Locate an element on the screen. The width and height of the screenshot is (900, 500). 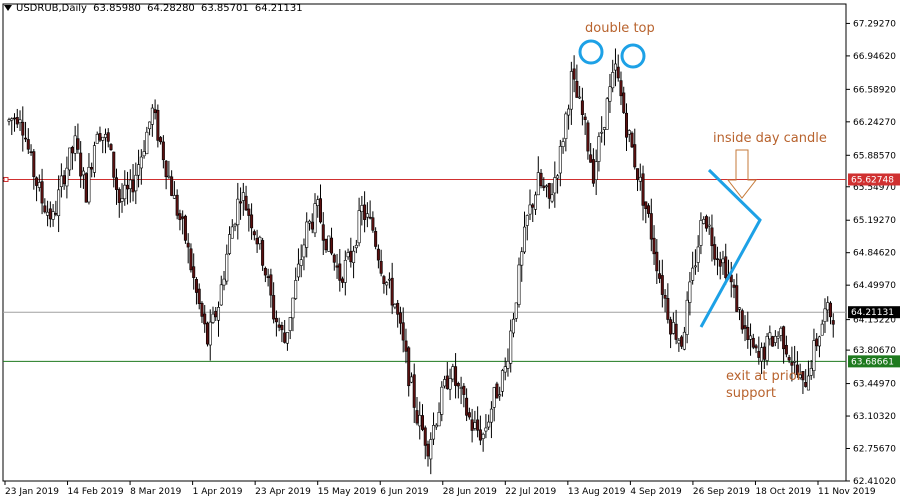
symbol-label: USDRUB,Daily is located at coordinates (51, 8).